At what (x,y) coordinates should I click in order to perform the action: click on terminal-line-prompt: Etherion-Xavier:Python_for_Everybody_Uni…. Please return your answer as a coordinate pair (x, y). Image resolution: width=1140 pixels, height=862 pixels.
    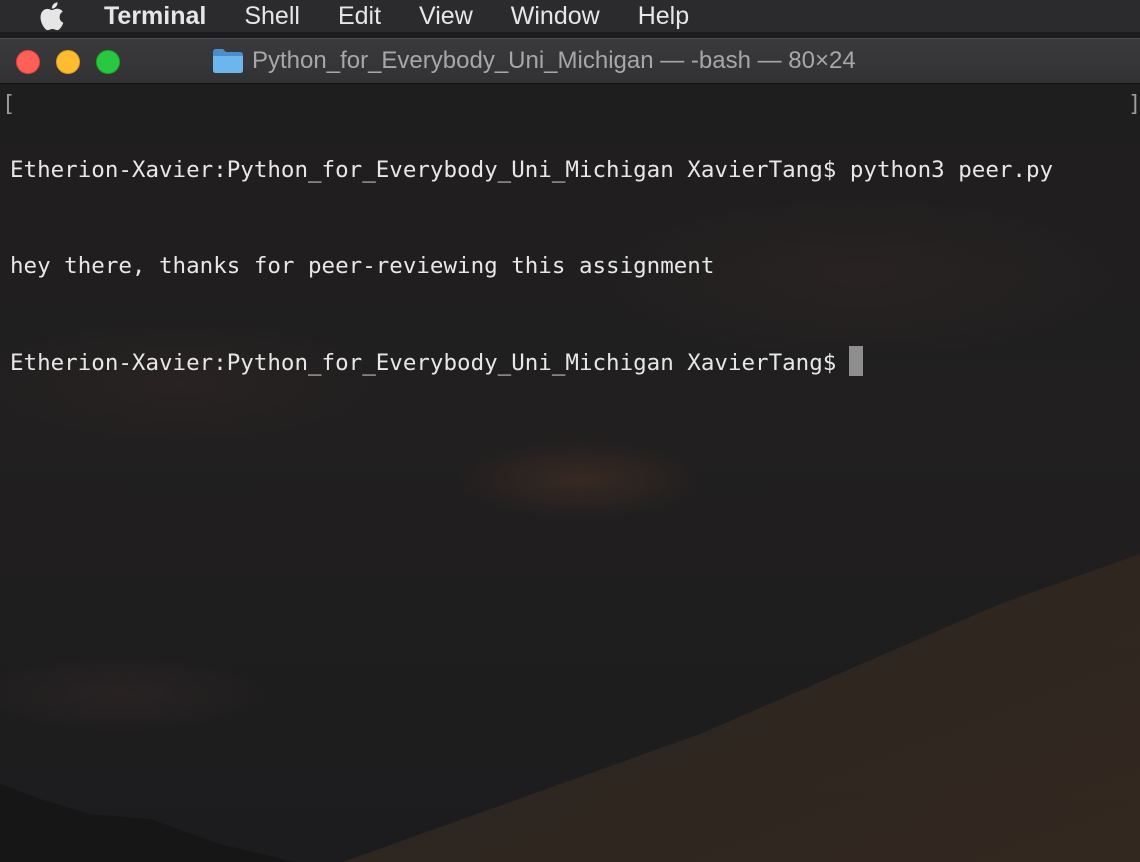
    Looking at the image, I should click on (531, 362).